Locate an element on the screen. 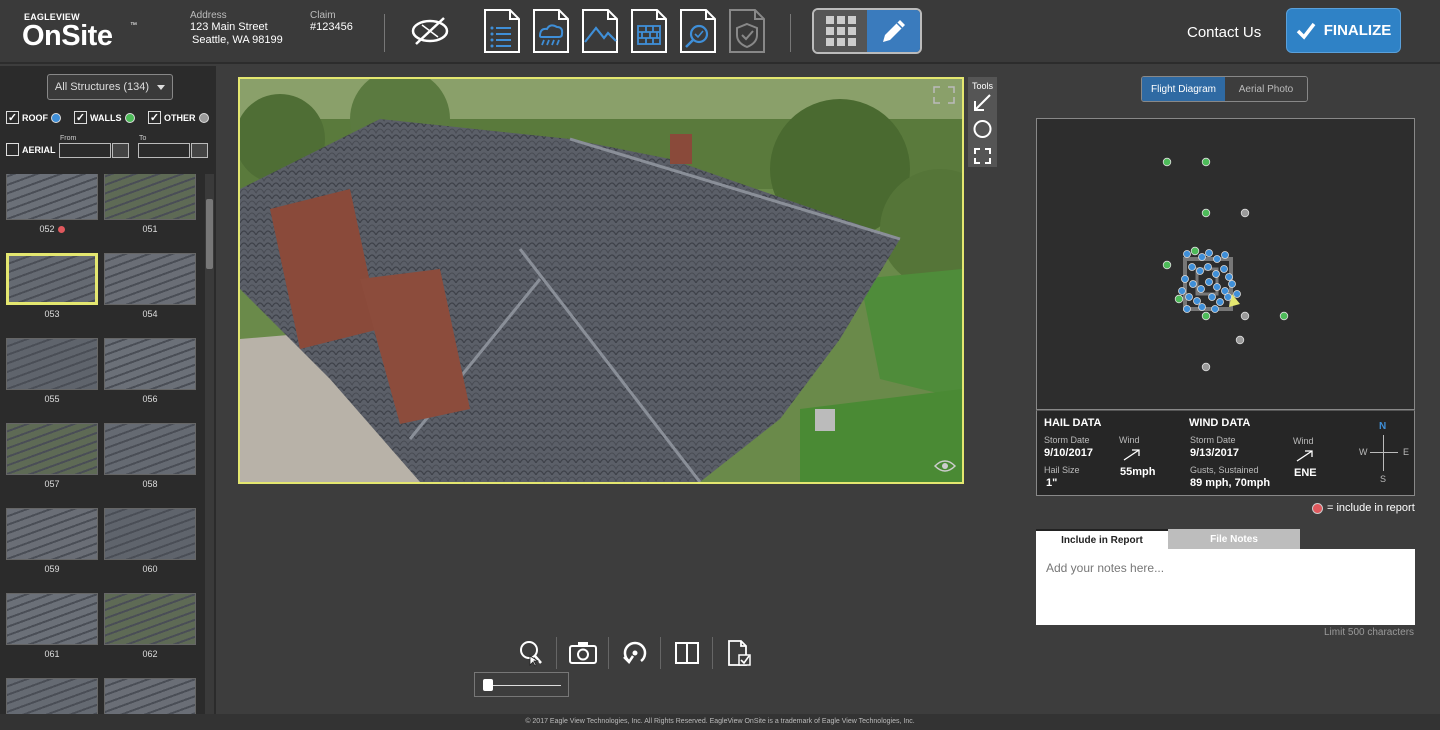  wall-report-icon is located at coordinates (649, 31).